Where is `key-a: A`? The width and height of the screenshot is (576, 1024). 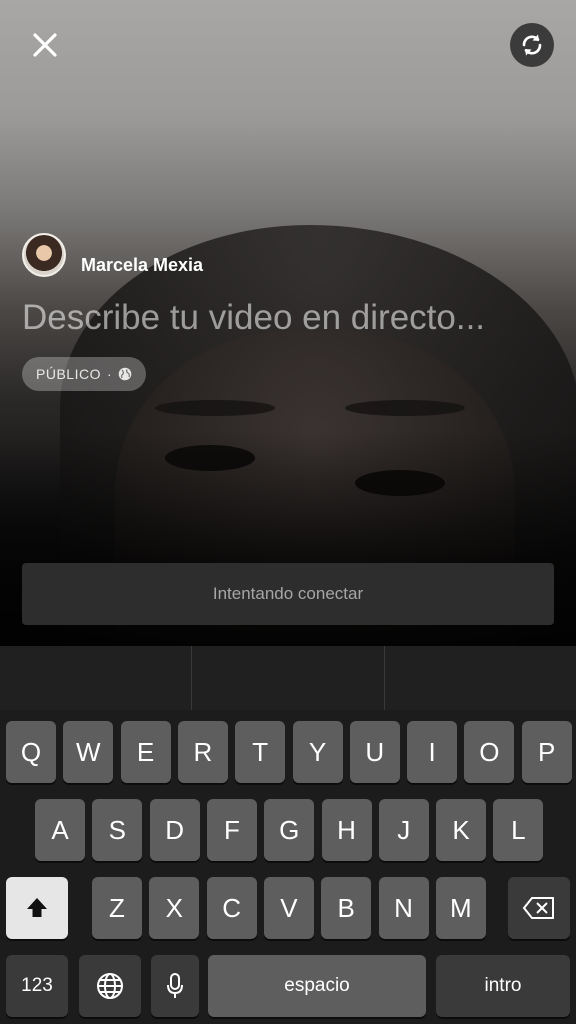
key-a: A is located at coordinates (60, 830).